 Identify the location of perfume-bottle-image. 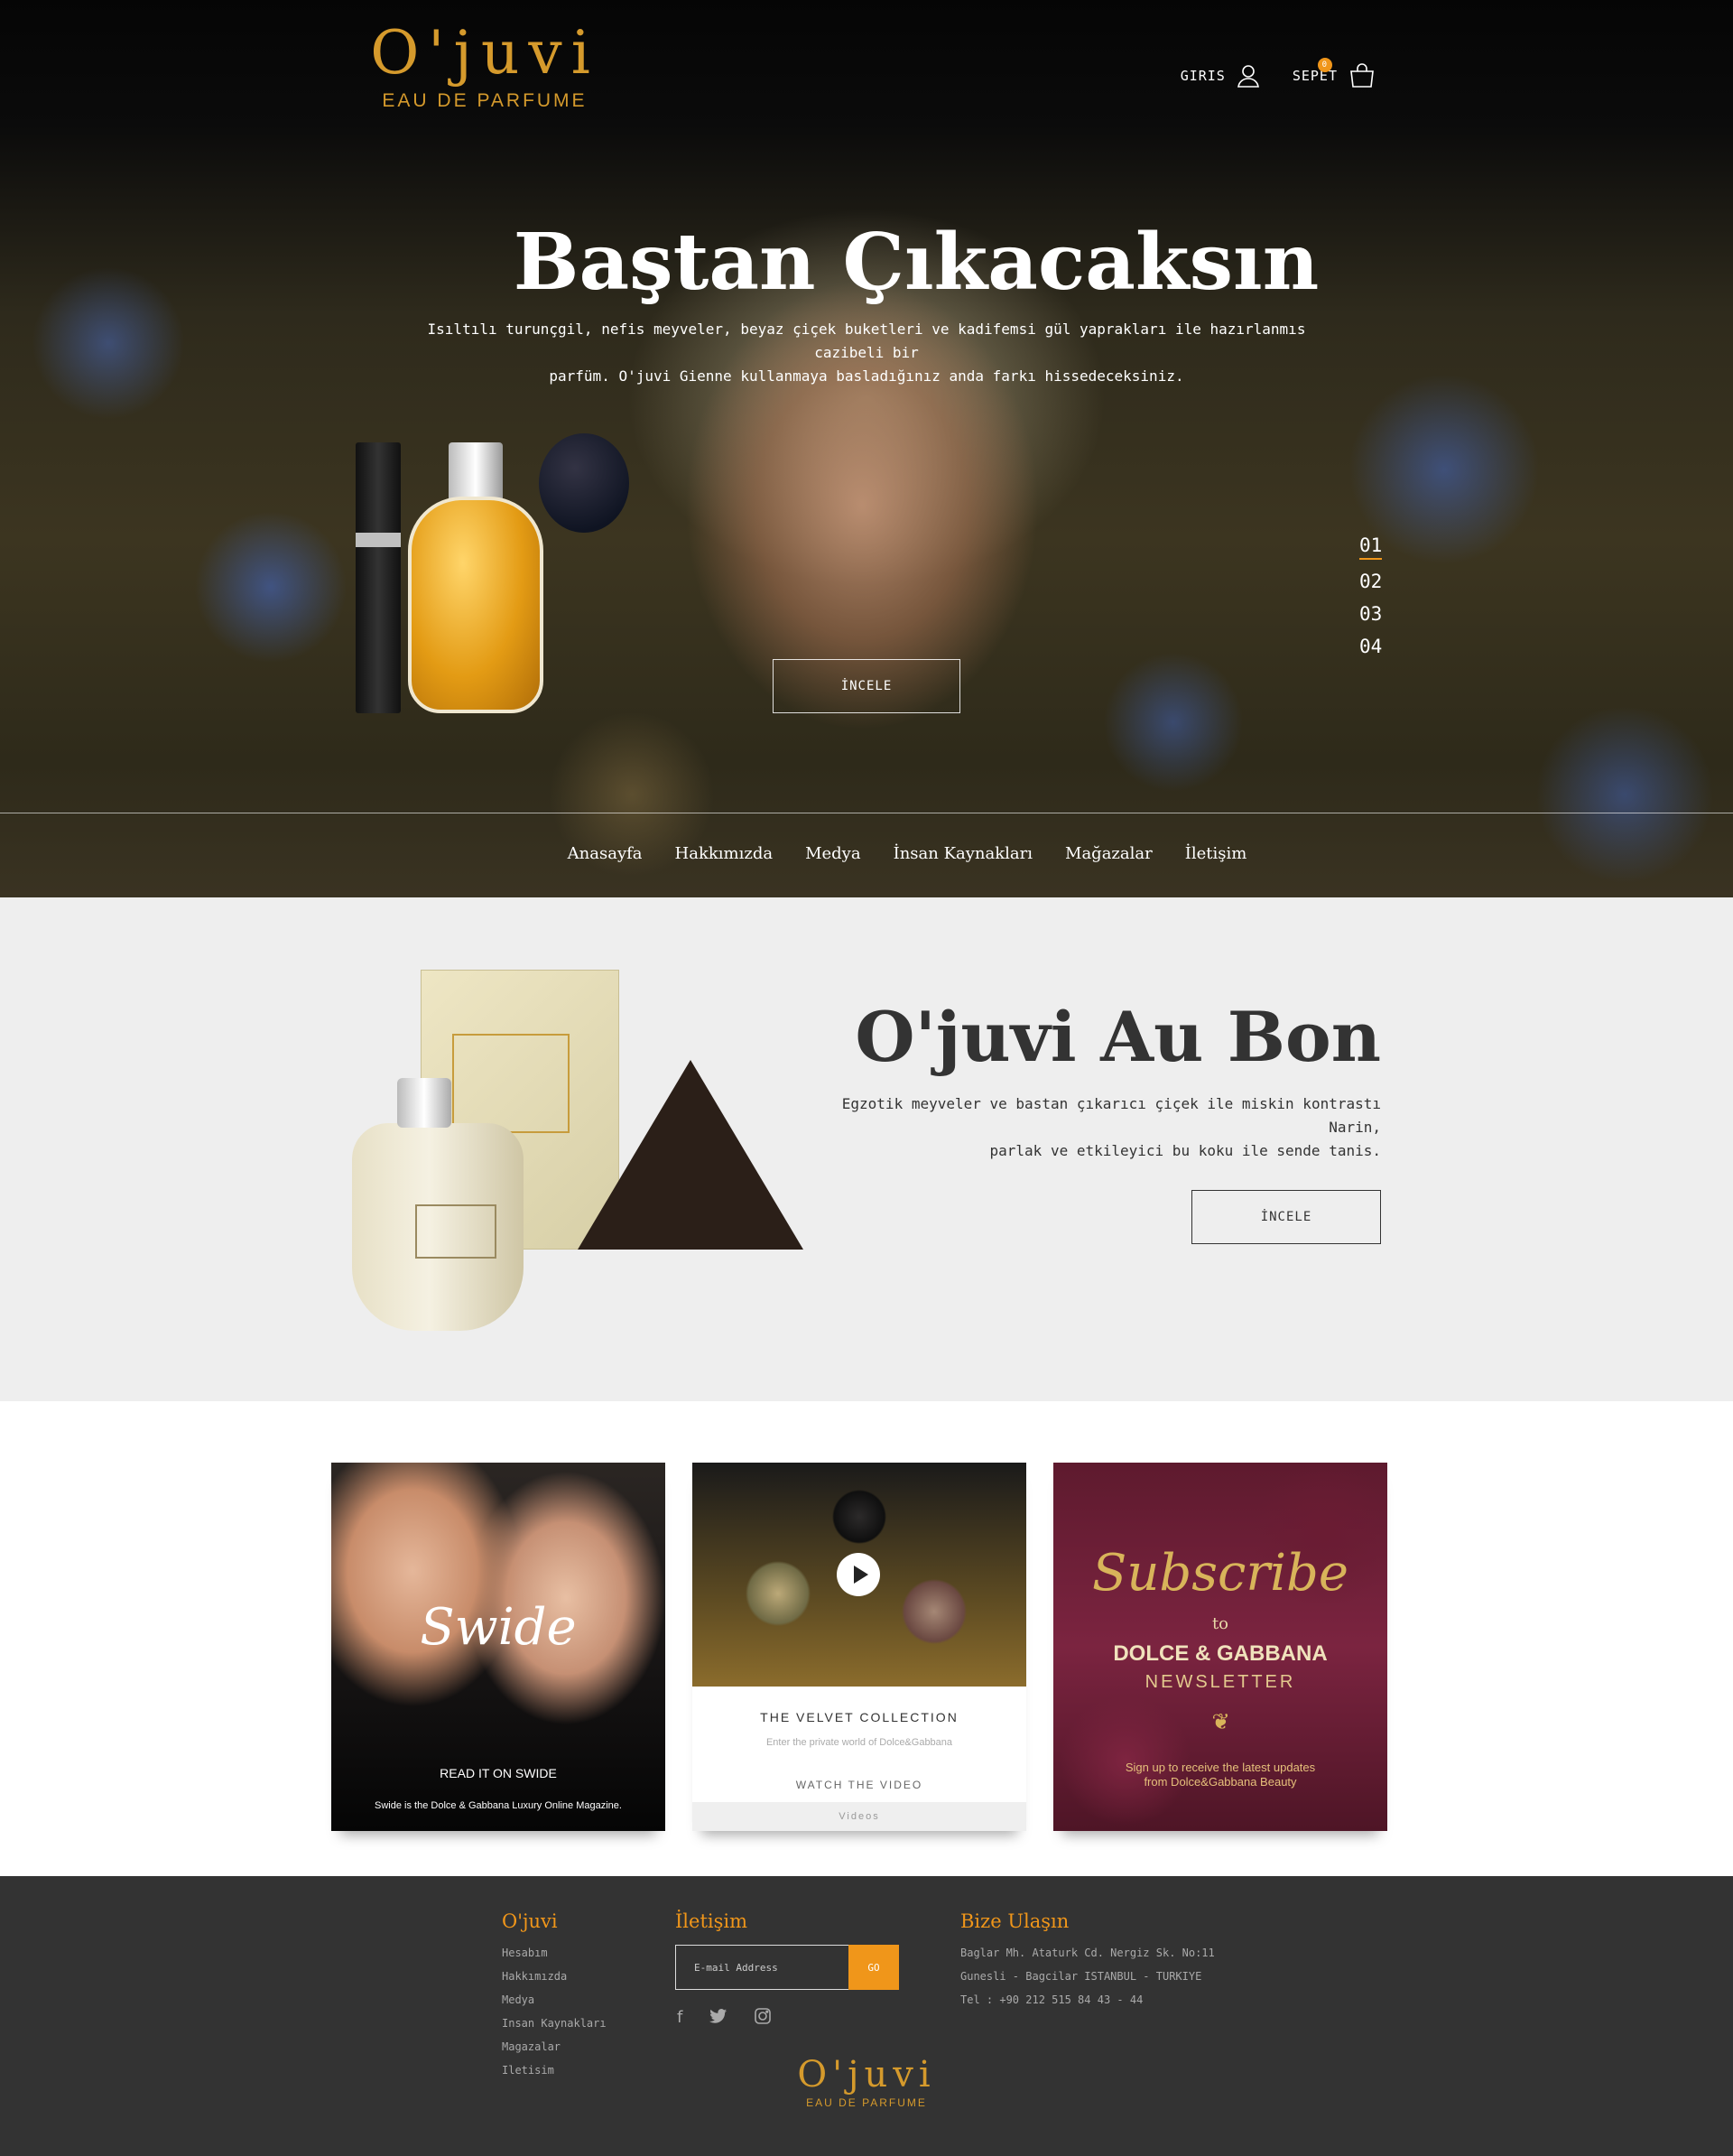
(498, 564).